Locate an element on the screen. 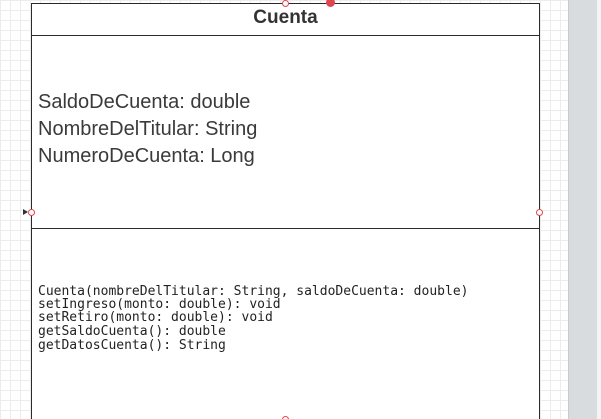 The width and height of the screenshot is (601, 419). attribute-saldo: SaldoDeCuenta: double is located at coordinates (144, 102).